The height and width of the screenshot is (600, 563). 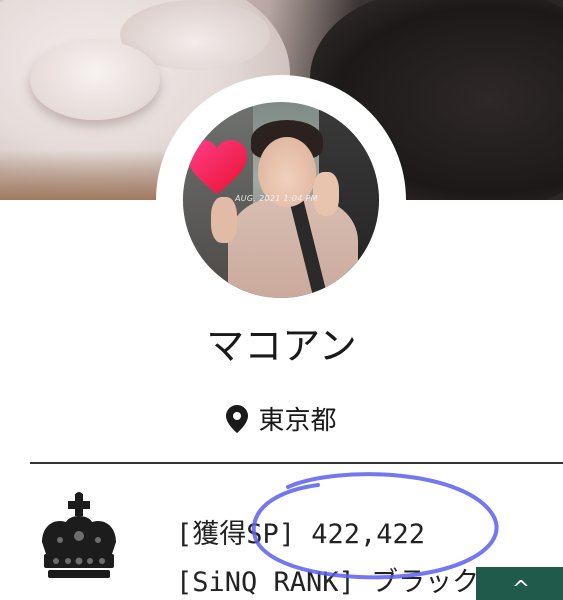 What do you see at coordinates (237, 418) in the screenshot?
I see `map-pin-icon` at bounding box center [237, 418].